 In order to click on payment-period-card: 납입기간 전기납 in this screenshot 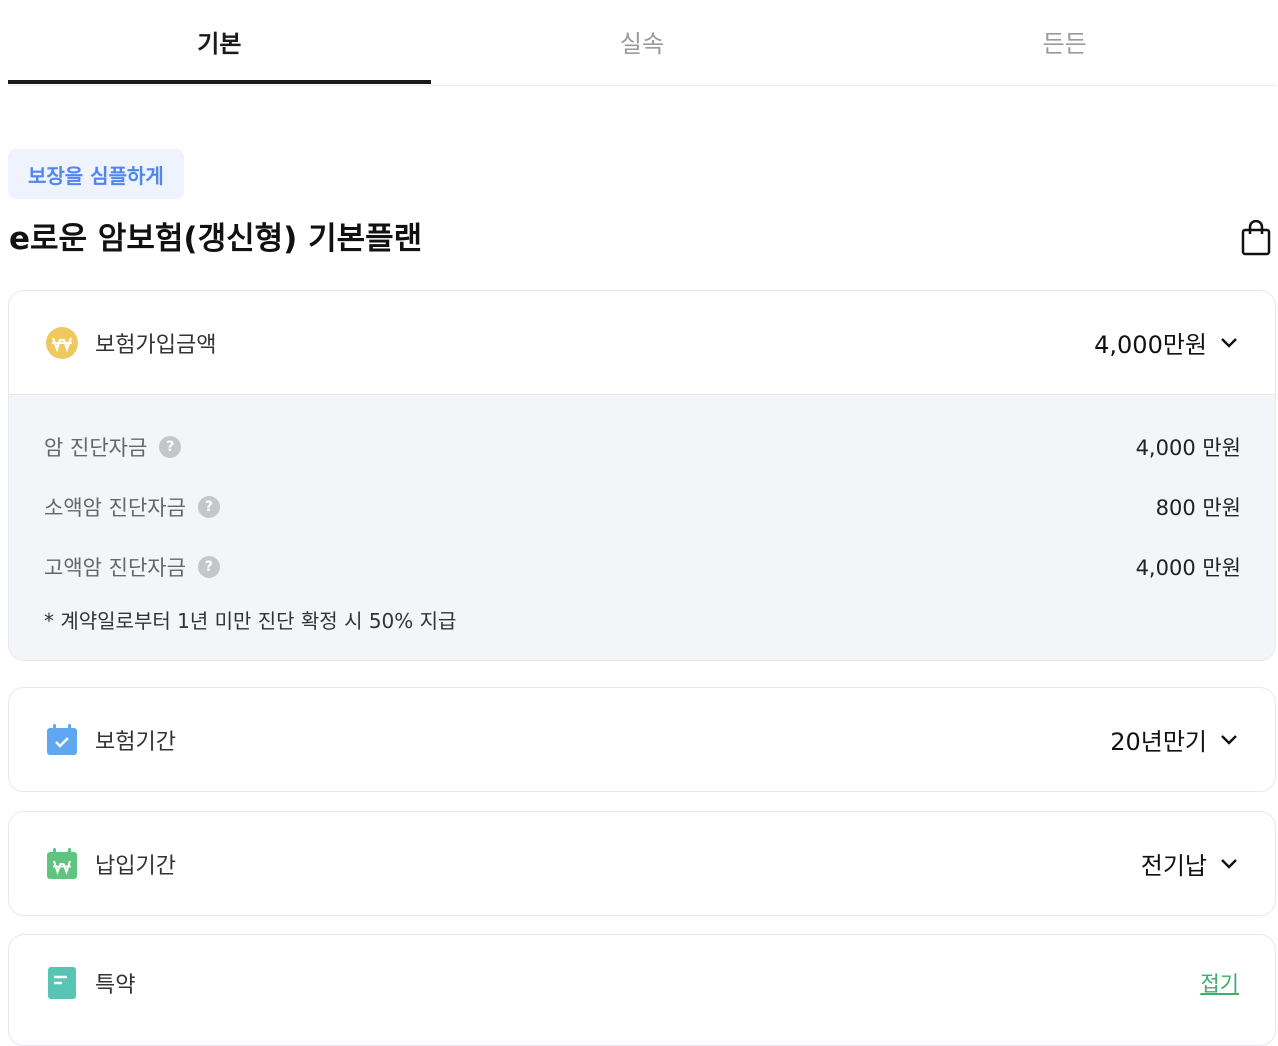, I will do `click(642, 863)`.